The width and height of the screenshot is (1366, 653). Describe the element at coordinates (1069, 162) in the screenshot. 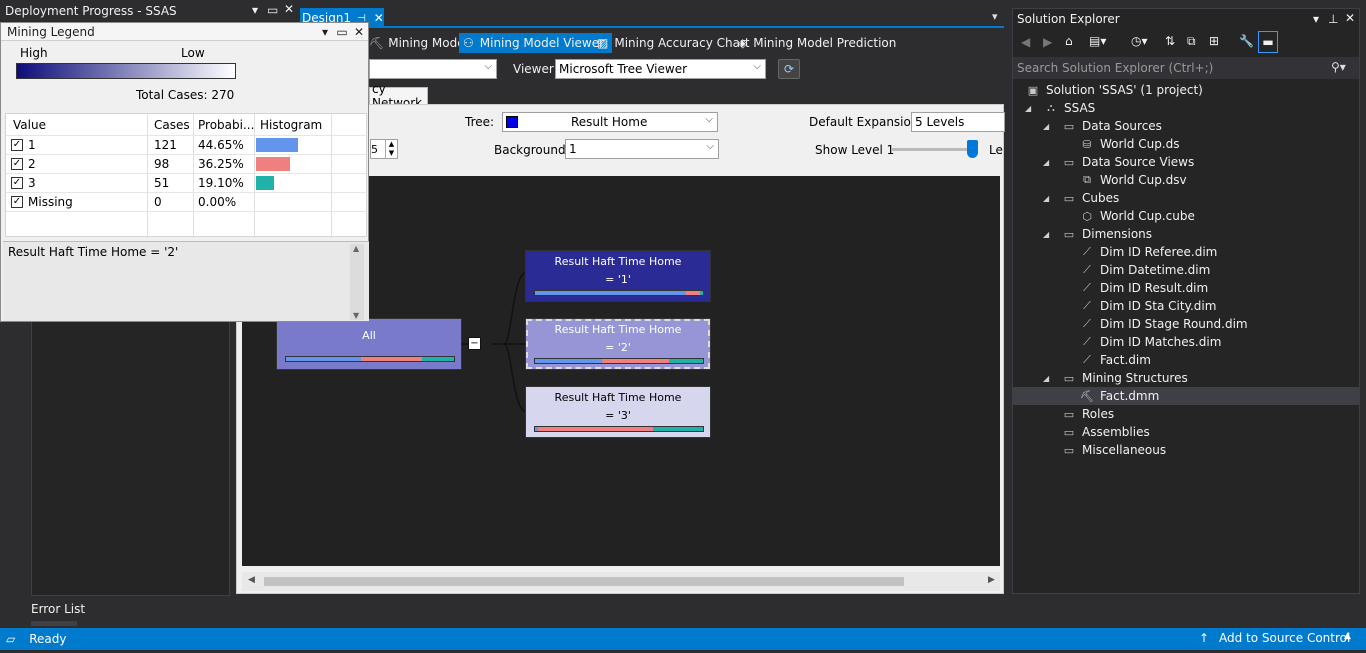

I see `folder-icon: ▭` at that location.